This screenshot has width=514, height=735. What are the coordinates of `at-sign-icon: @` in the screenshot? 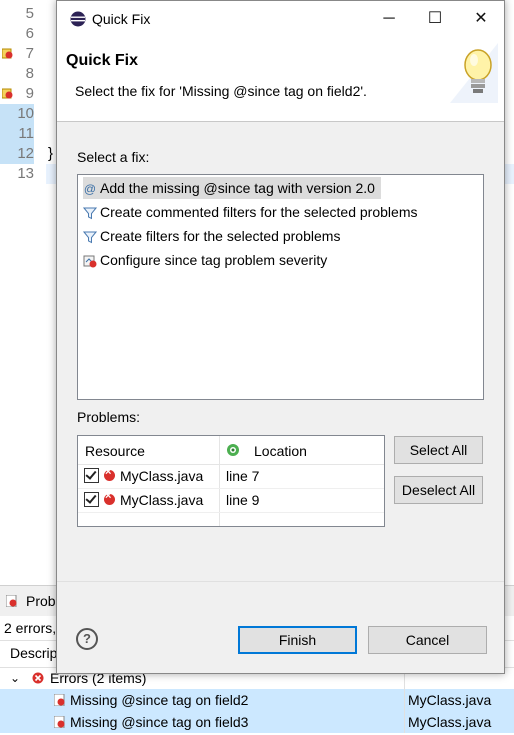 It's located at (90, 189).